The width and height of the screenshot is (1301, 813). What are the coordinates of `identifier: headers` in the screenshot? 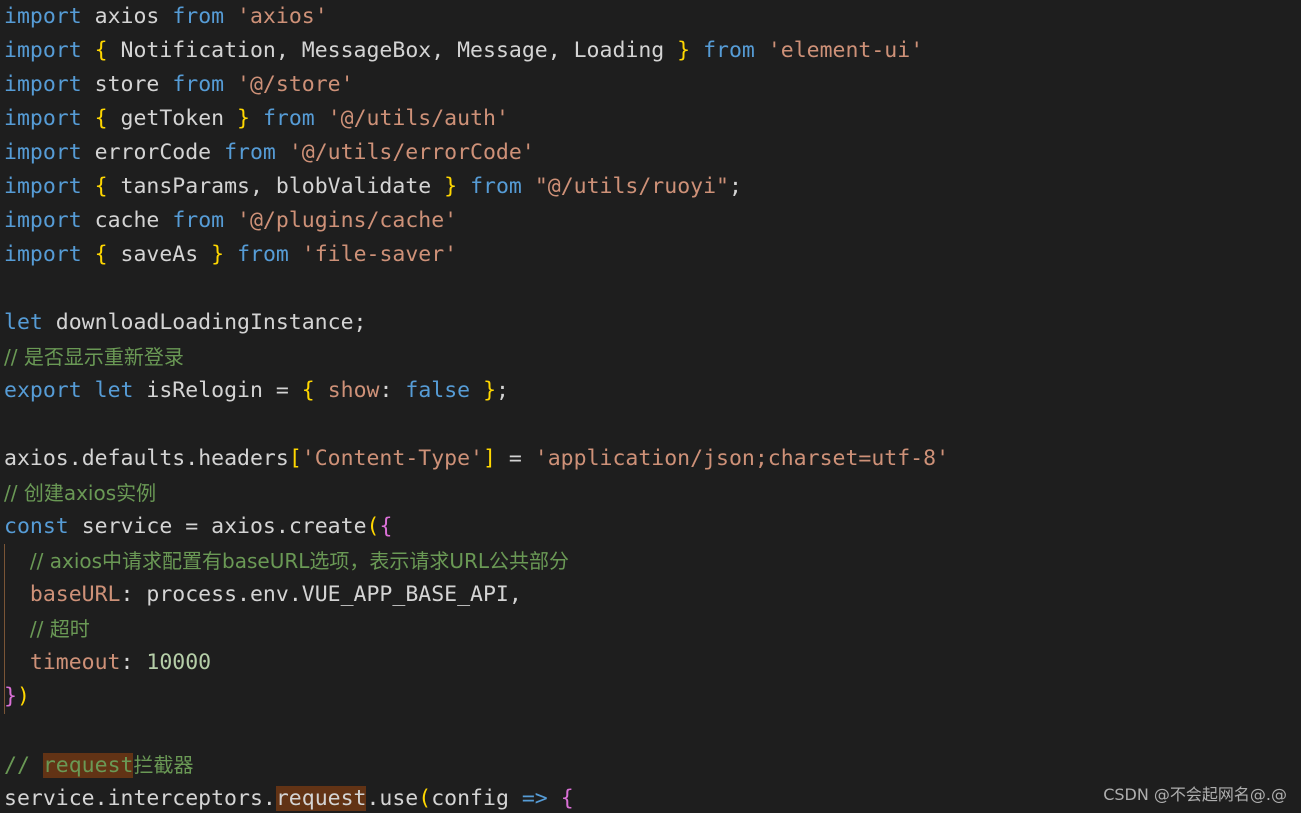 It's located at (243, 458).